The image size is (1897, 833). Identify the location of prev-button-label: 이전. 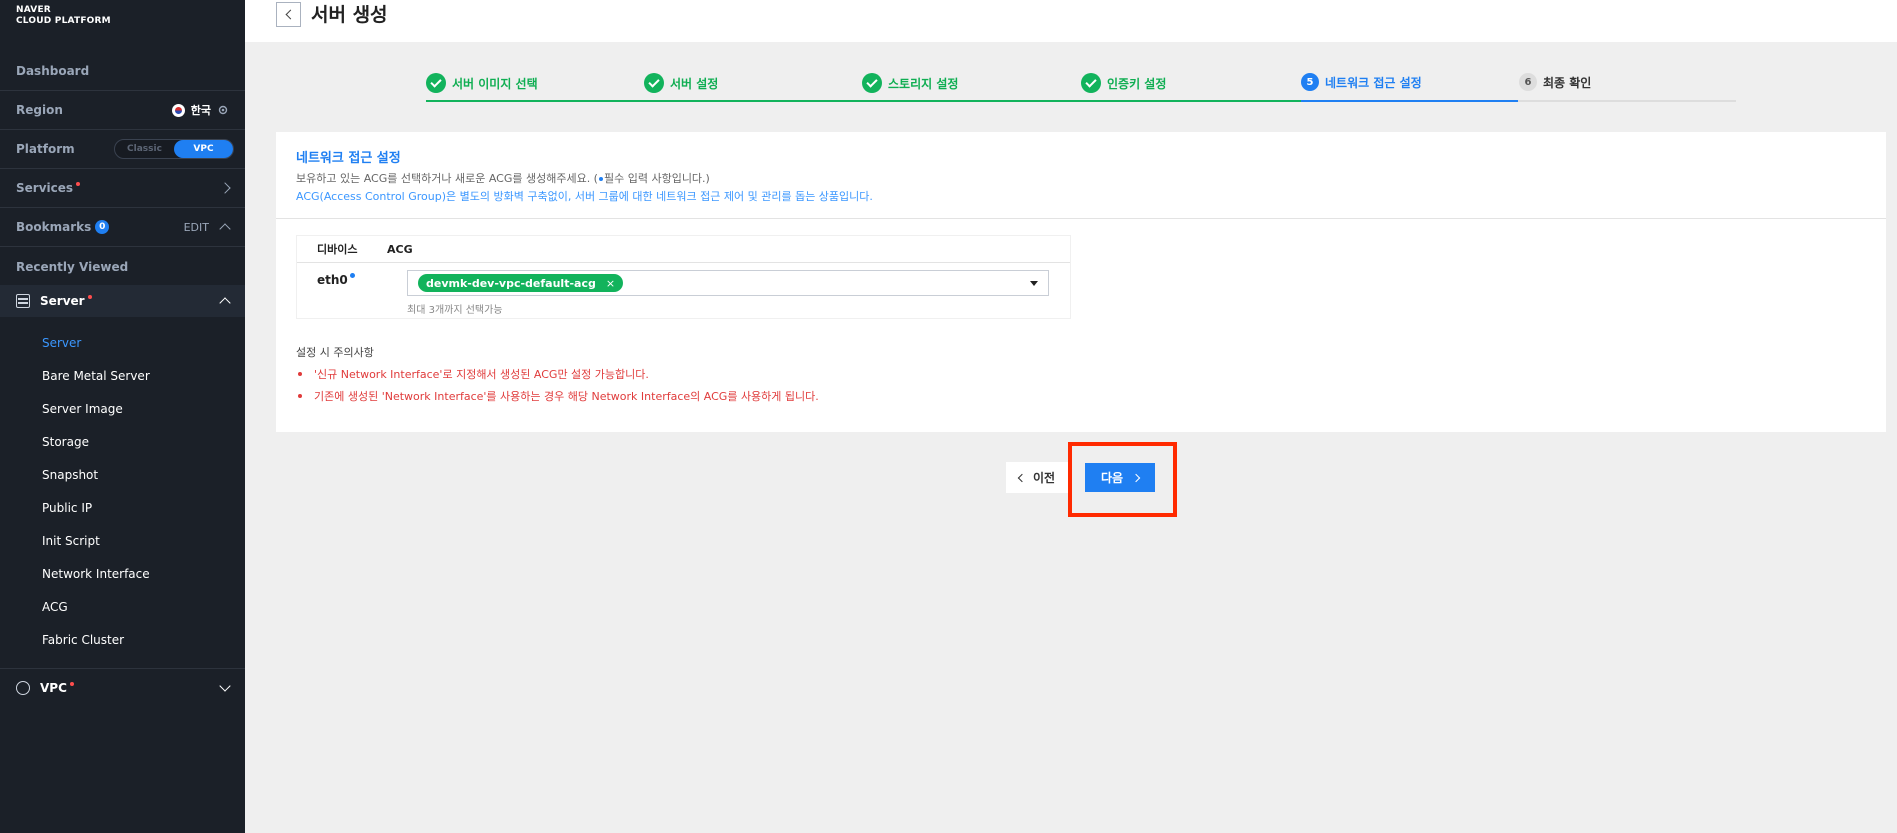
(1044, 478).